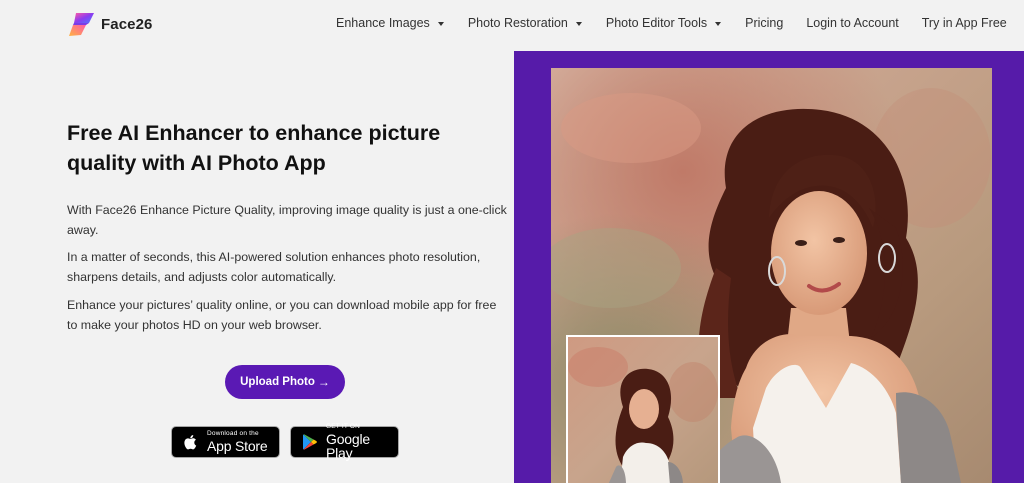  I want to click on nav-photo-restoration: Photo Restoration, so click(525, 23).